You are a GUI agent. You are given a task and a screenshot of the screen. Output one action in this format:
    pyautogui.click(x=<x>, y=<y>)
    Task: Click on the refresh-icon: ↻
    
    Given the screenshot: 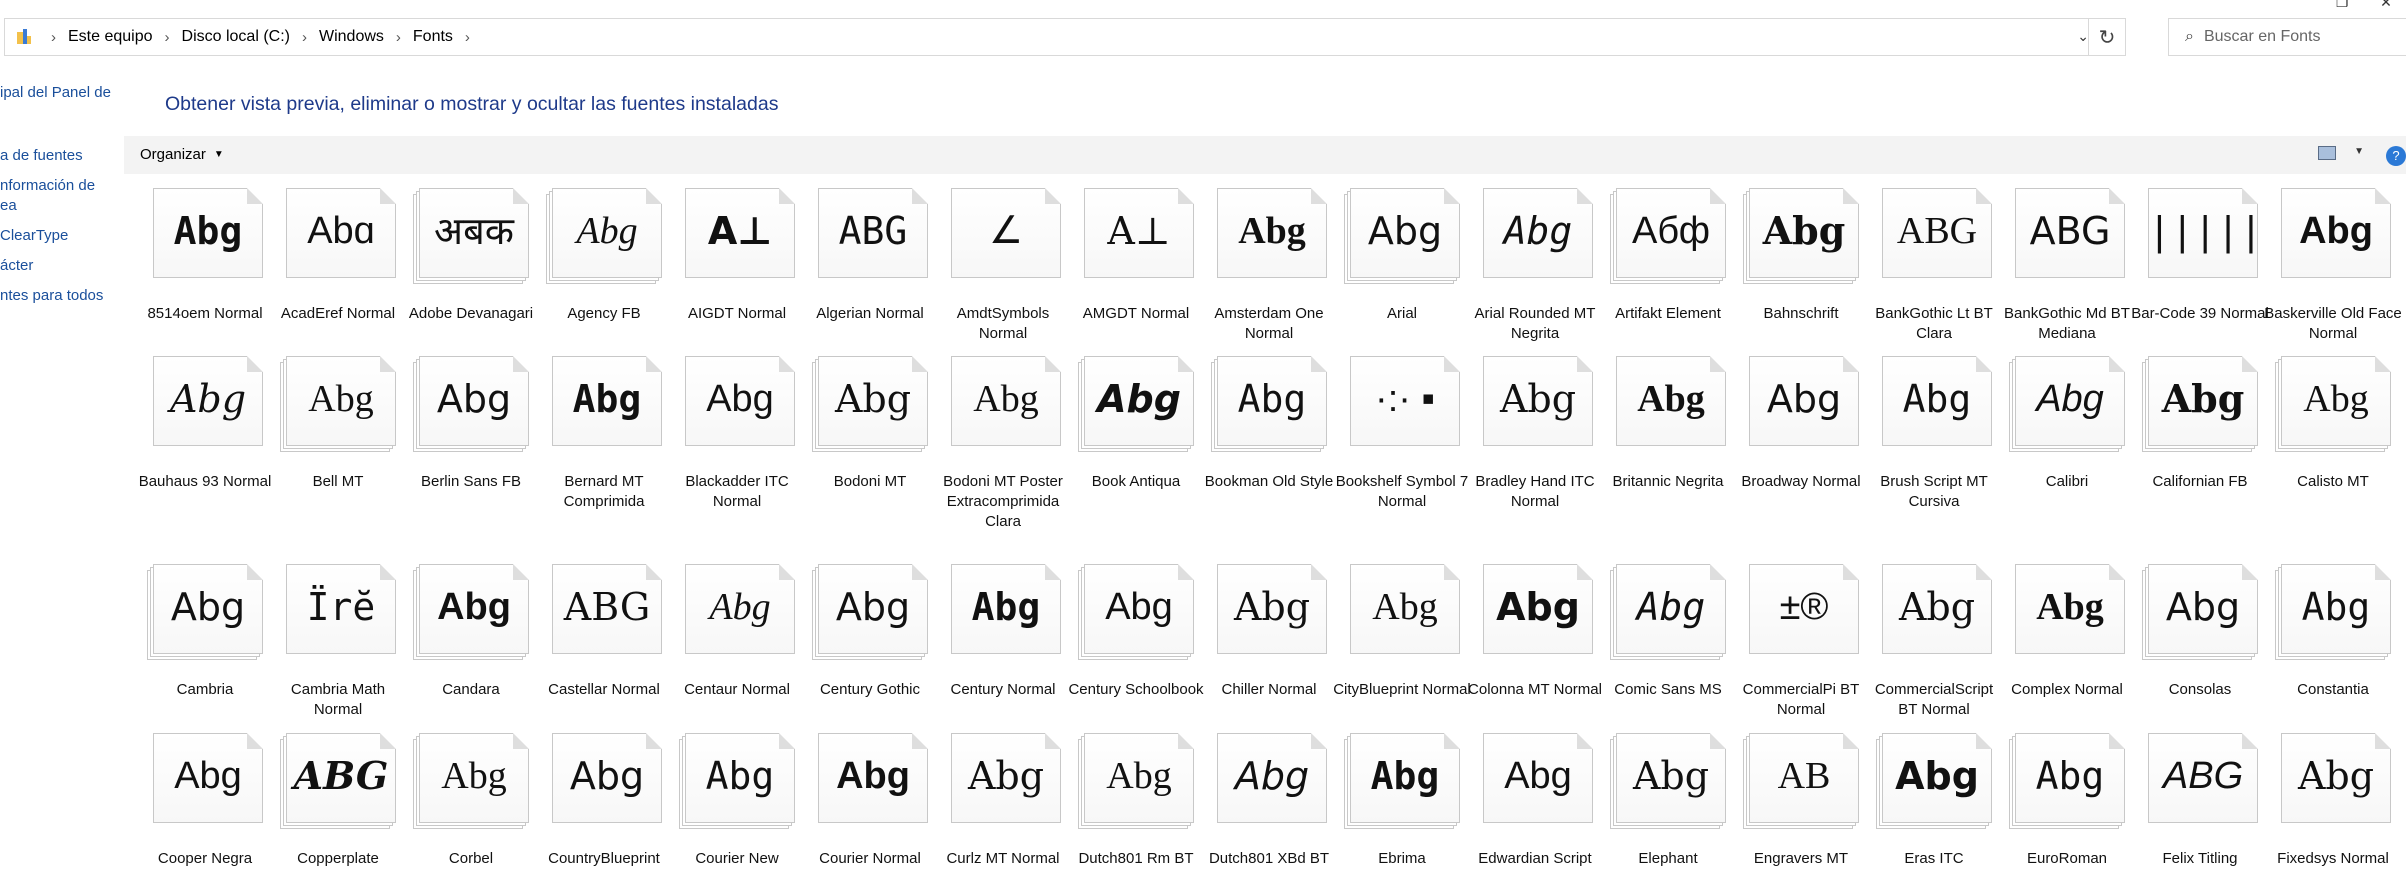 What is the action you would take?
    pyautogui.click(x=2106, y=37)
    